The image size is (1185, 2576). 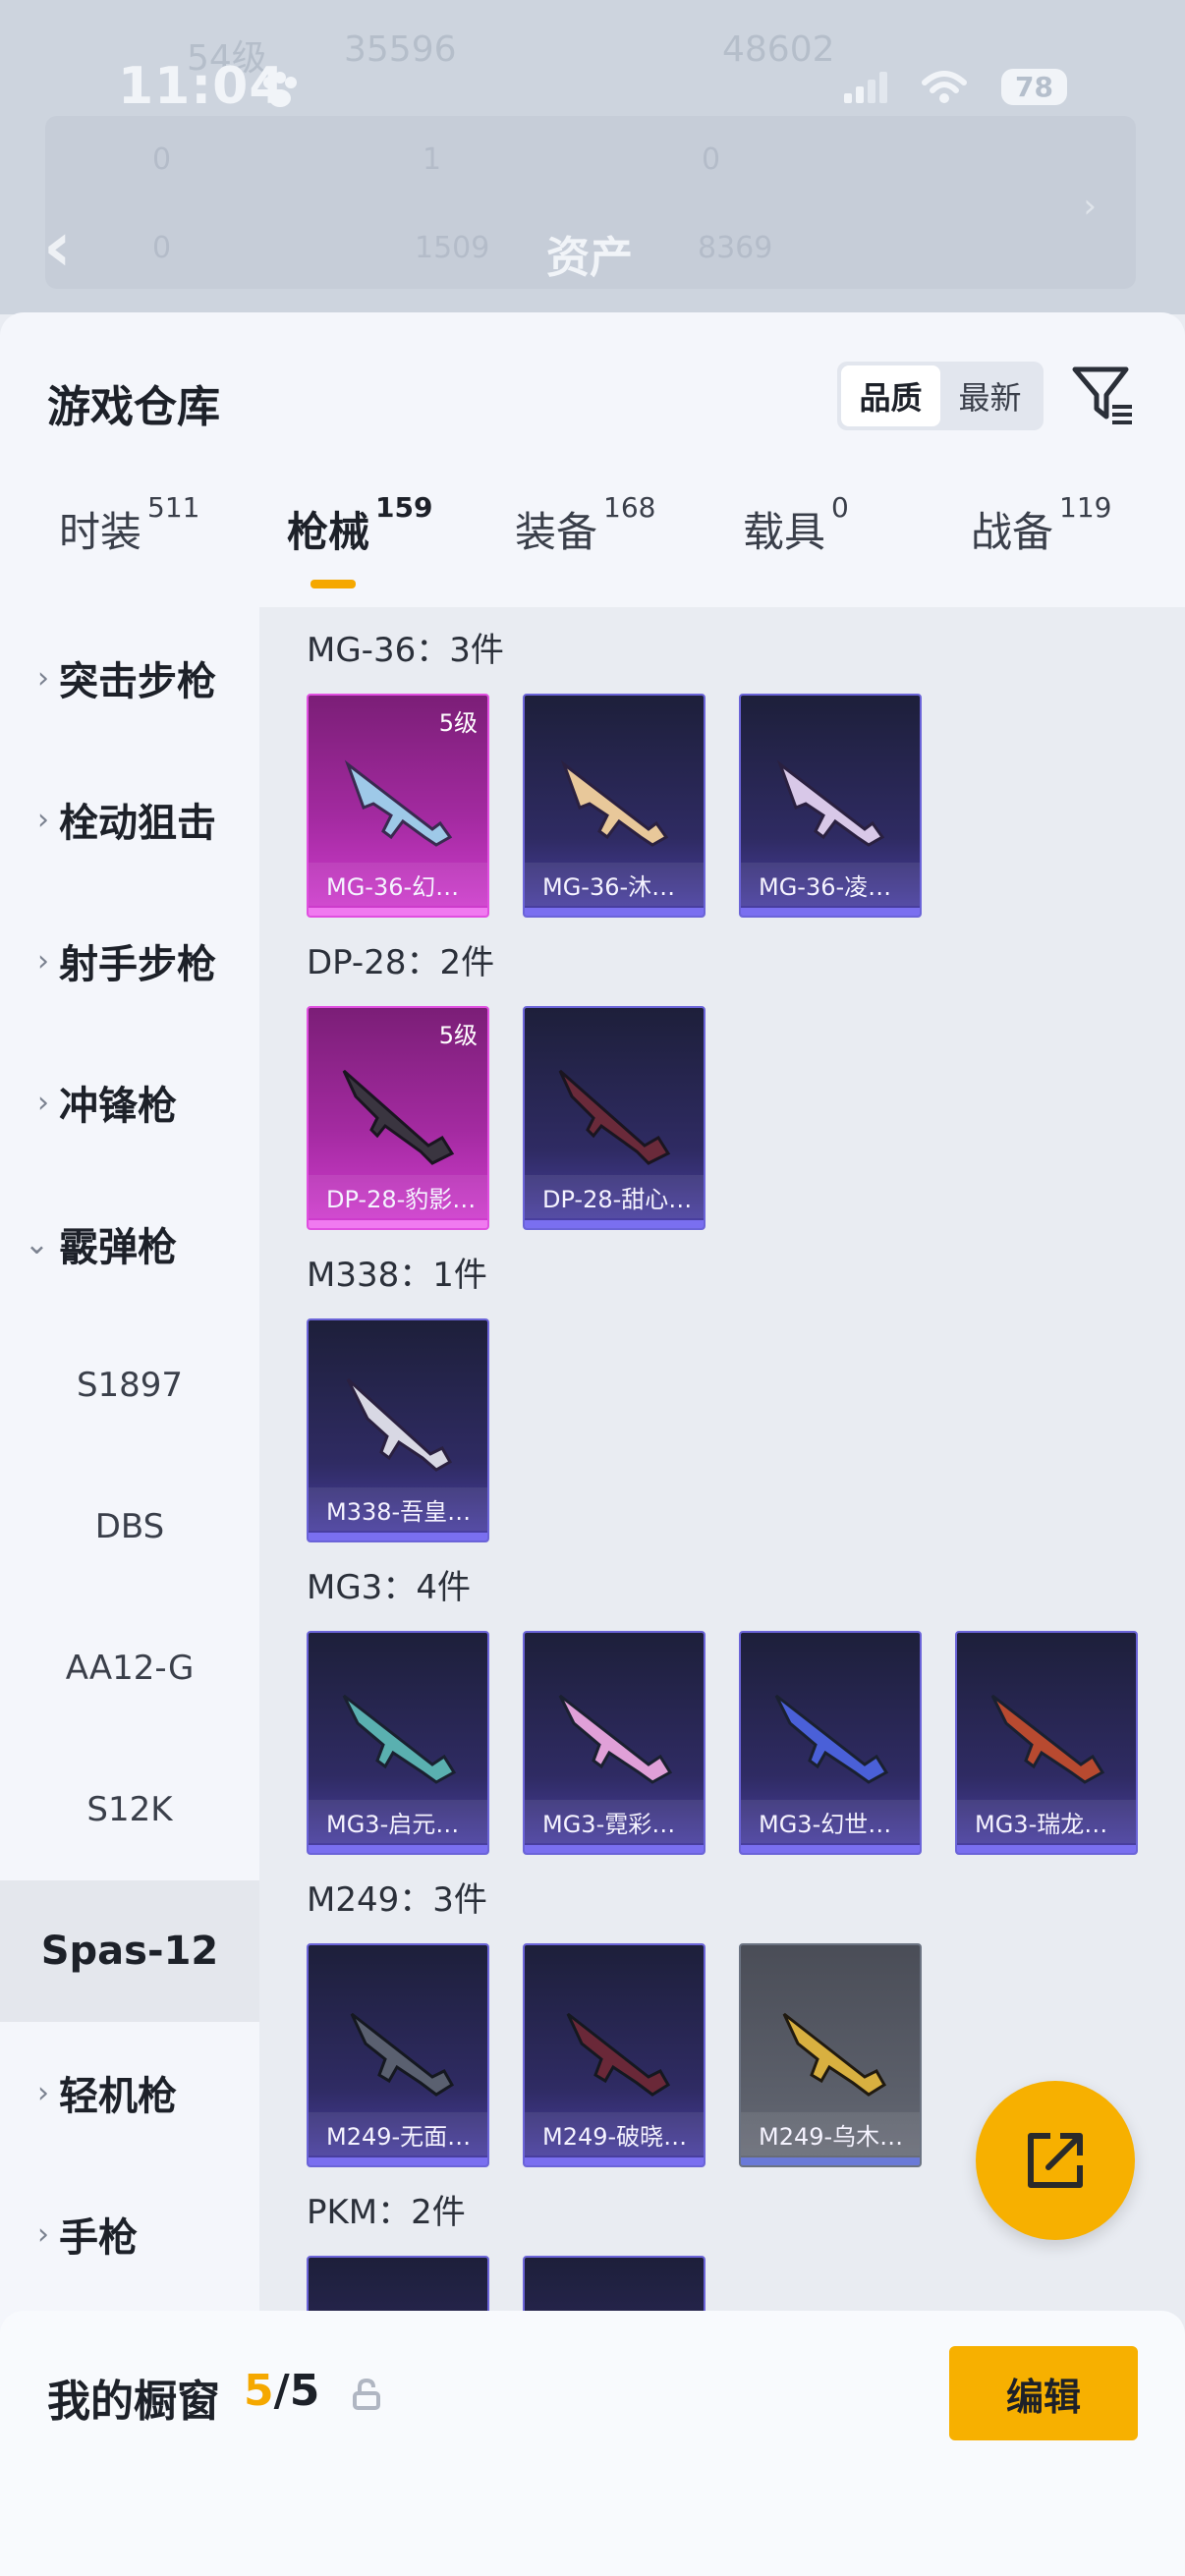 I want to click on edit-button: 编辑, so click(x=1044, y=2393).